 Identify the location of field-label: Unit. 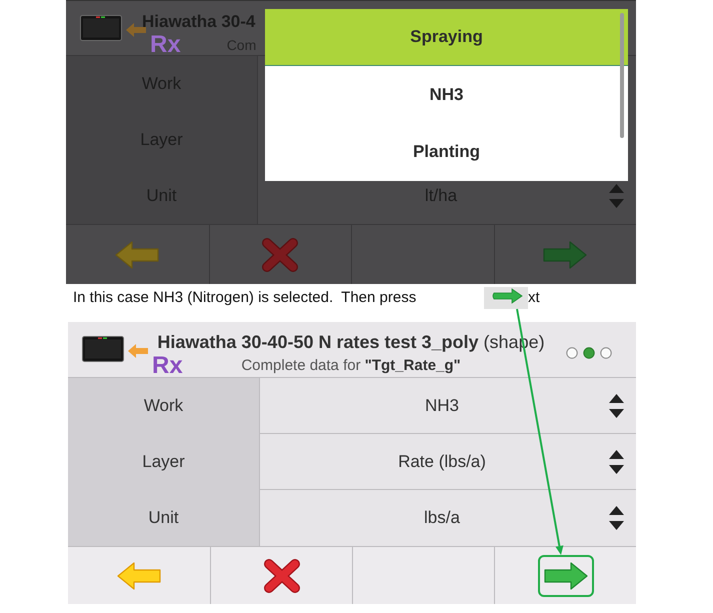
(164, 518).